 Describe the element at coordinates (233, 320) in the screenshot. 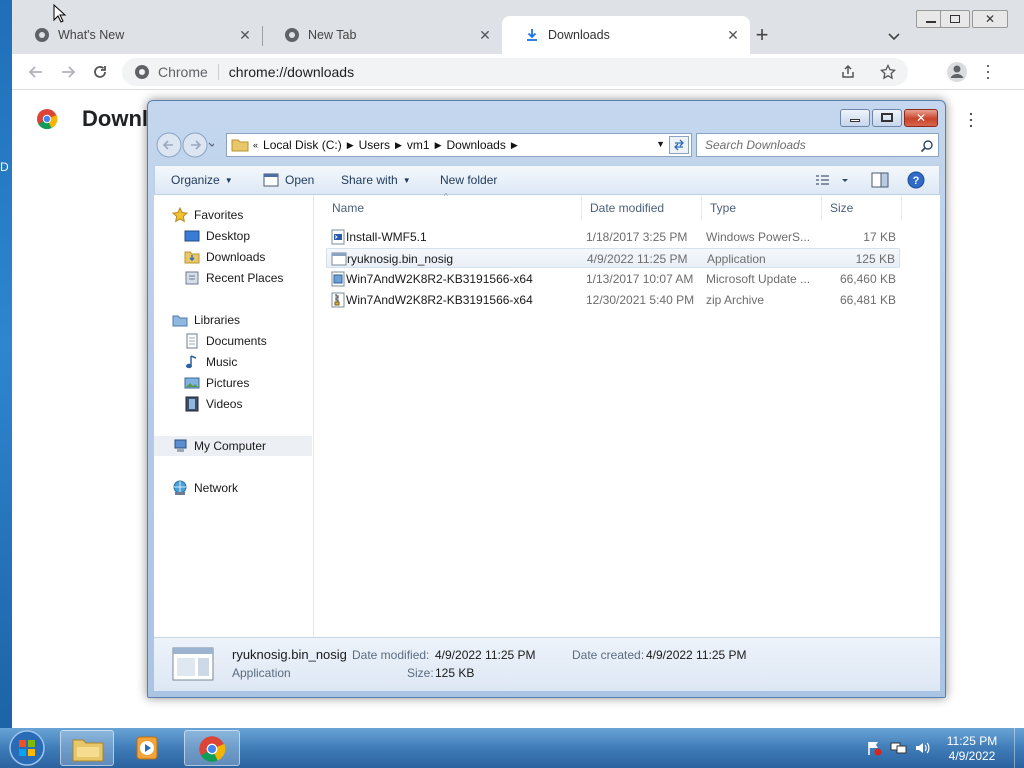

I see `nav-libraries: Libraries` at that location.